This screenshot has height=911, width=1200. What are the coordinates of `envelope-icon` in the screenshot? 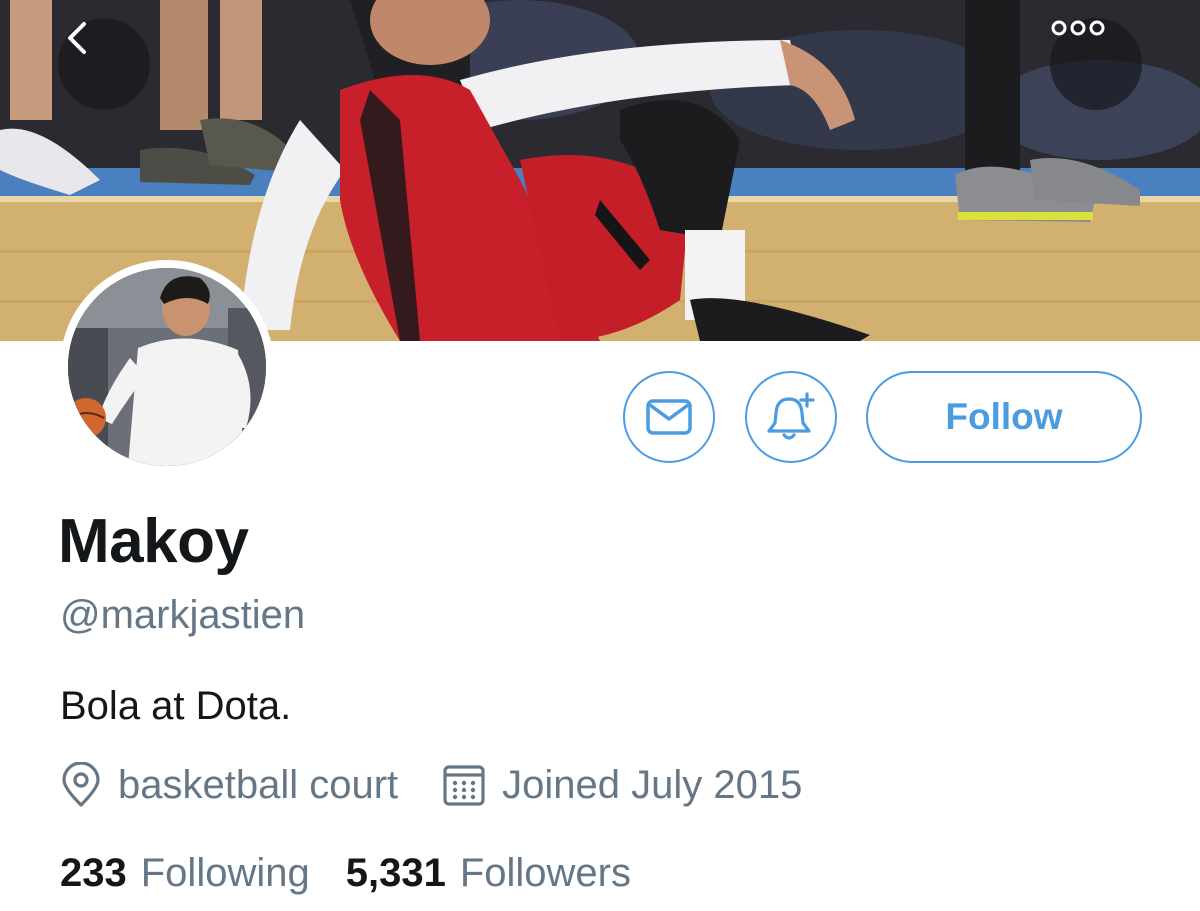 It's located at (669, 417).